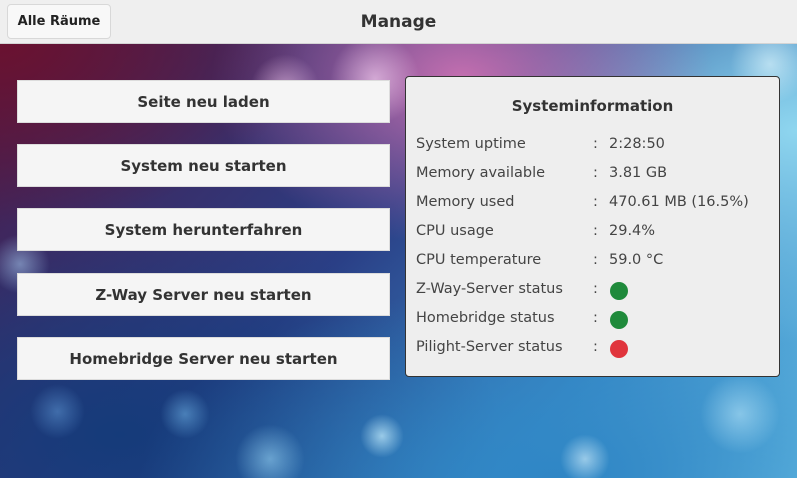 Image resolution: width=797 pixels, height=478 pixels. I want to click on info-label: Memory available, so click(481, 173).